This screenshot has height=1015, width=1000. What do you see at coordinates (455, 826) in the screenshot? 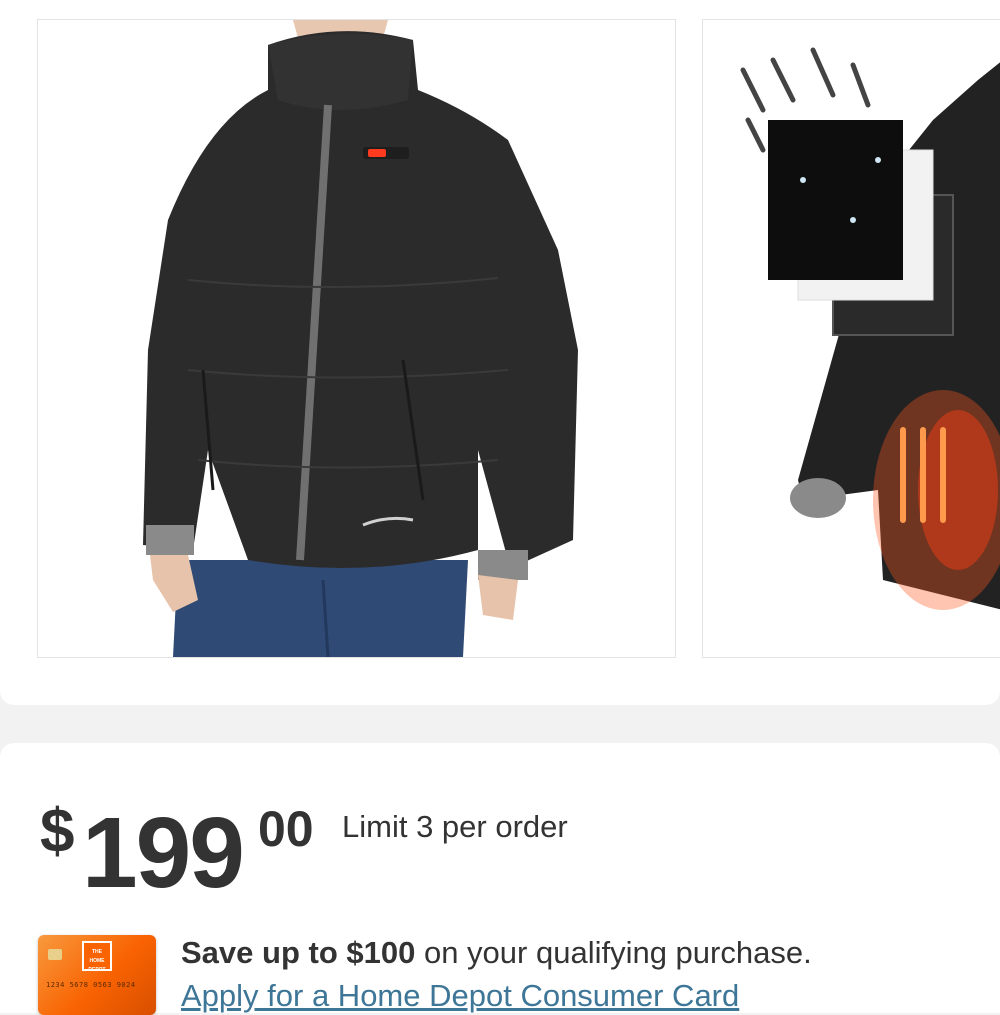
I see `order-limit-text: Limit 3 per order` at bounding box center [455, 826].